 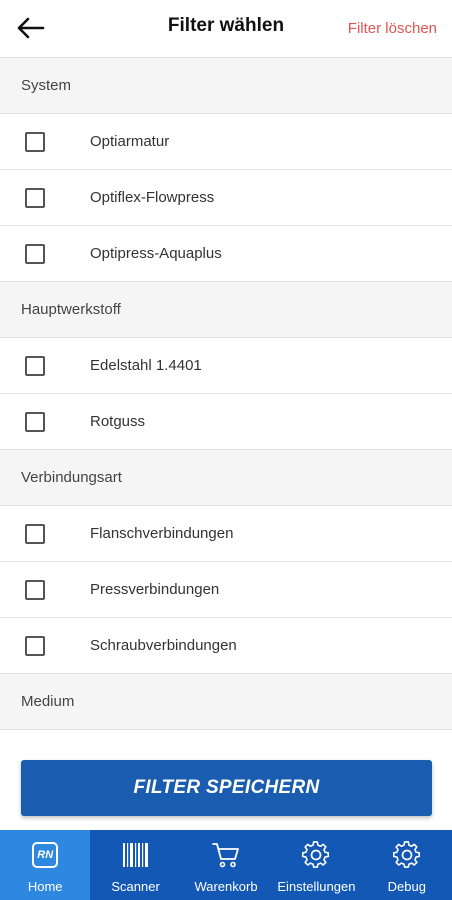 I want to click on section-header-hauptwerkstoff: Hauptwerkstoff, so click(x=226, y=310).